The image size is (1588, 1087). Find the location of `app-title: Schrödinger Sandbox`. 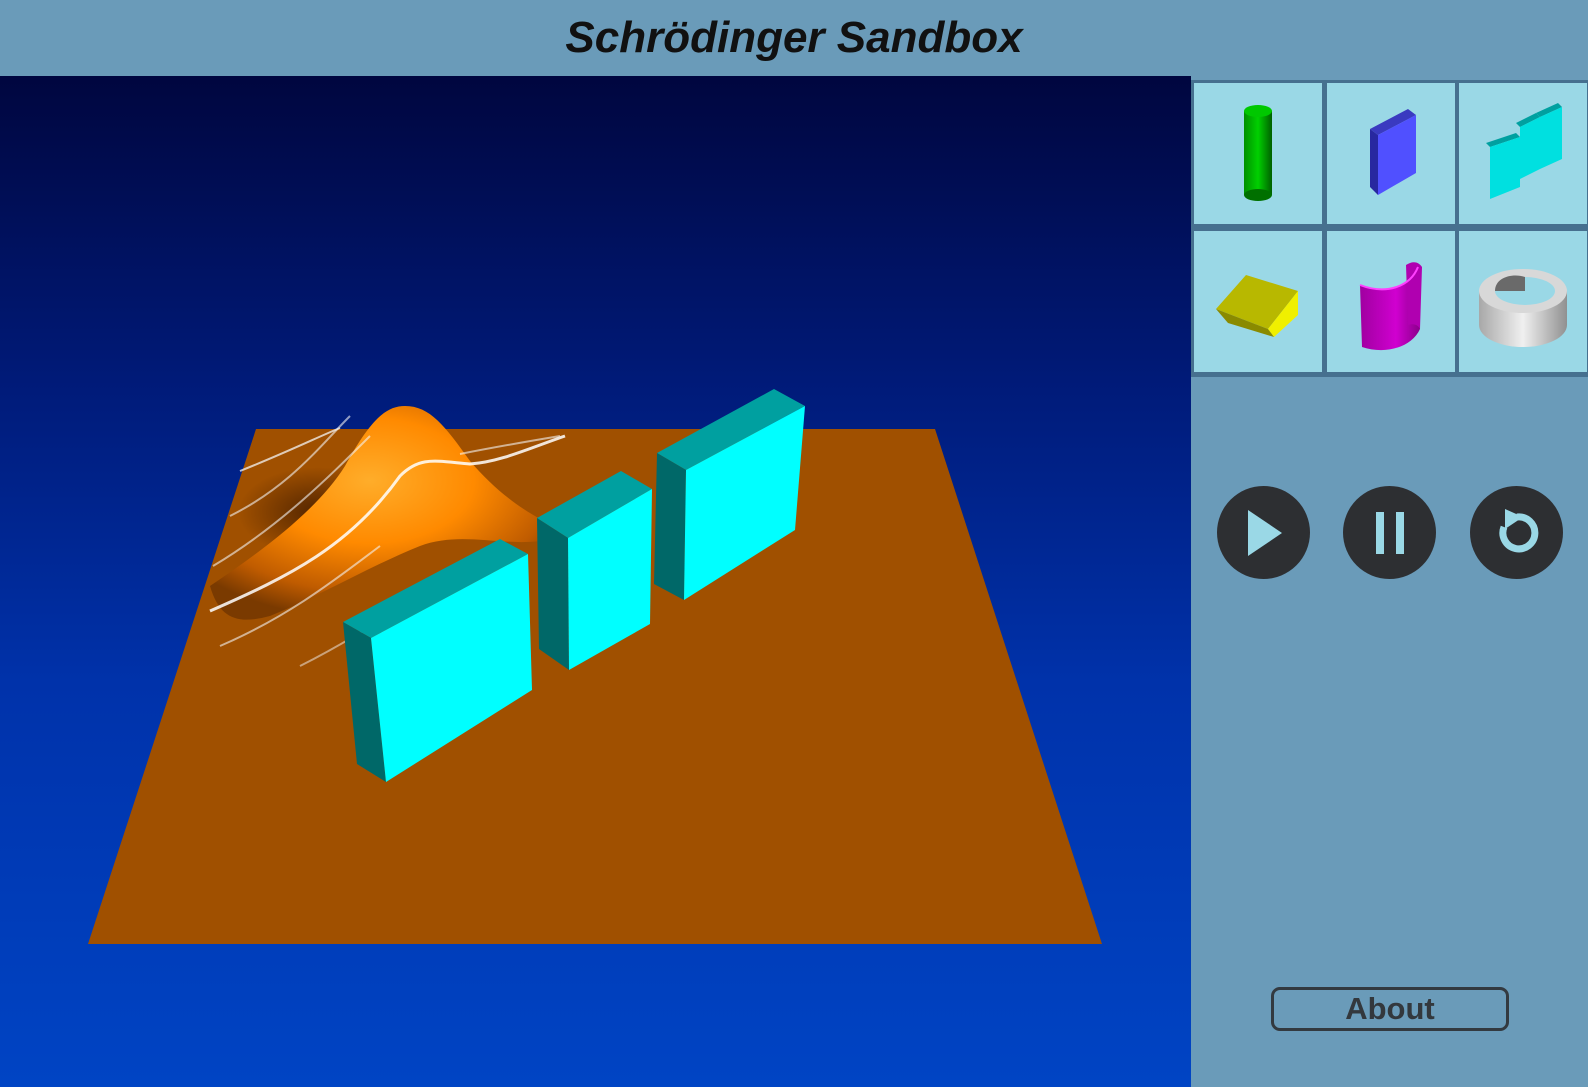

app-title: Schrödinger Sandbox is located at coordinates (794, 37).